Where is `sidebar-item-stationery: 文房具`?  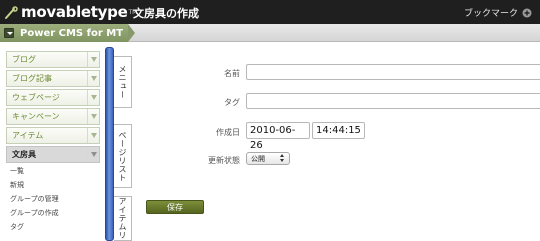 sidebar-item-stationery: 文房具 is located at coordinates (53, 154).